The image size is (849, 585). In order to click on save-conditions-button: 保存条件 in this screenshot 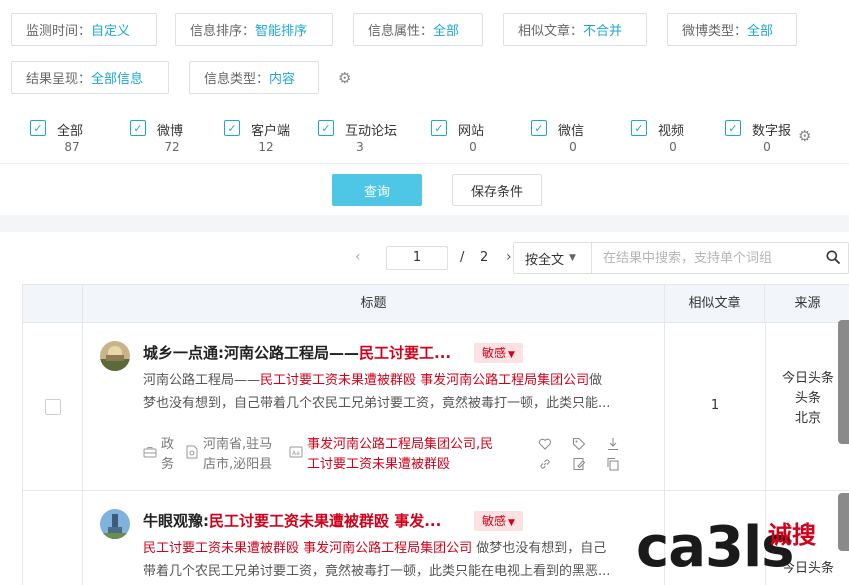, I will do `click(497, 190)`.